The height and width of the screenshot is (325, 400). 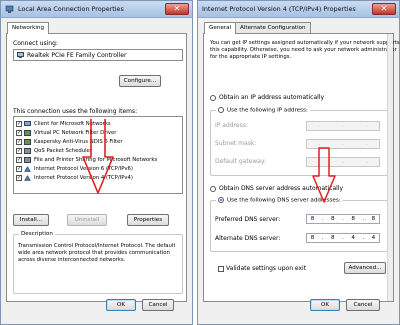 I want to click on adapter-field: Realtek PCIe FE Family Controller, so click(x=98, y=55).